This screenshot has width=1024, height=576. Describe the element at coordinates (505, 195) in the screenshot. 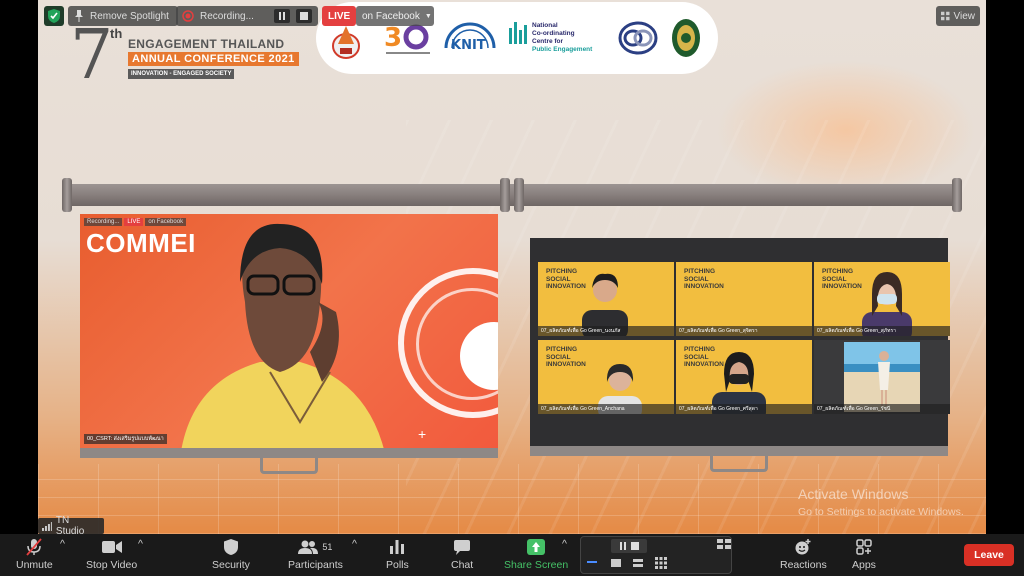

I see `rod-cap-middle-left` at that location.